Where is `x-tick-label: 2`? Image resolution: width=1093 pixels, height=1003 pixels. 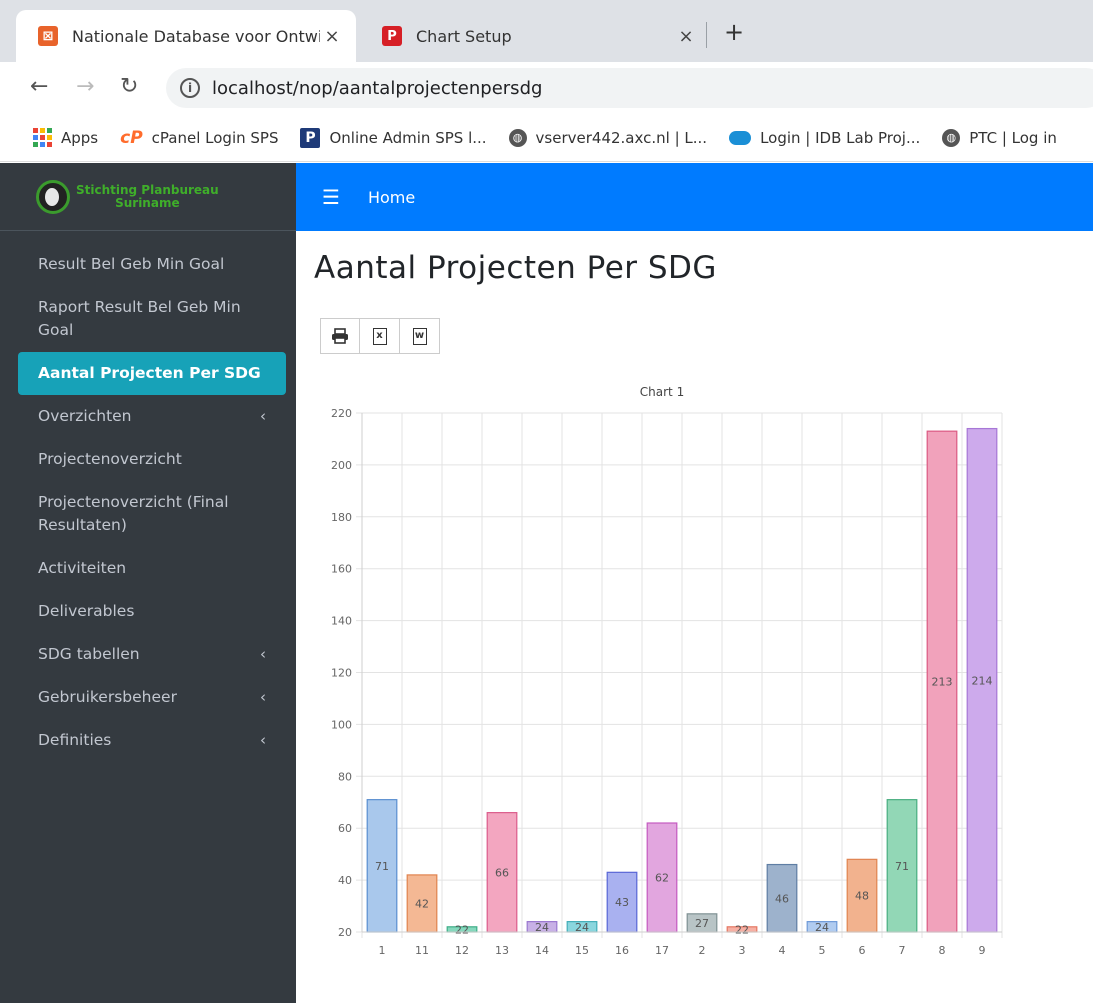
x-tick-label: 2 is located at coordinates (702, 950).